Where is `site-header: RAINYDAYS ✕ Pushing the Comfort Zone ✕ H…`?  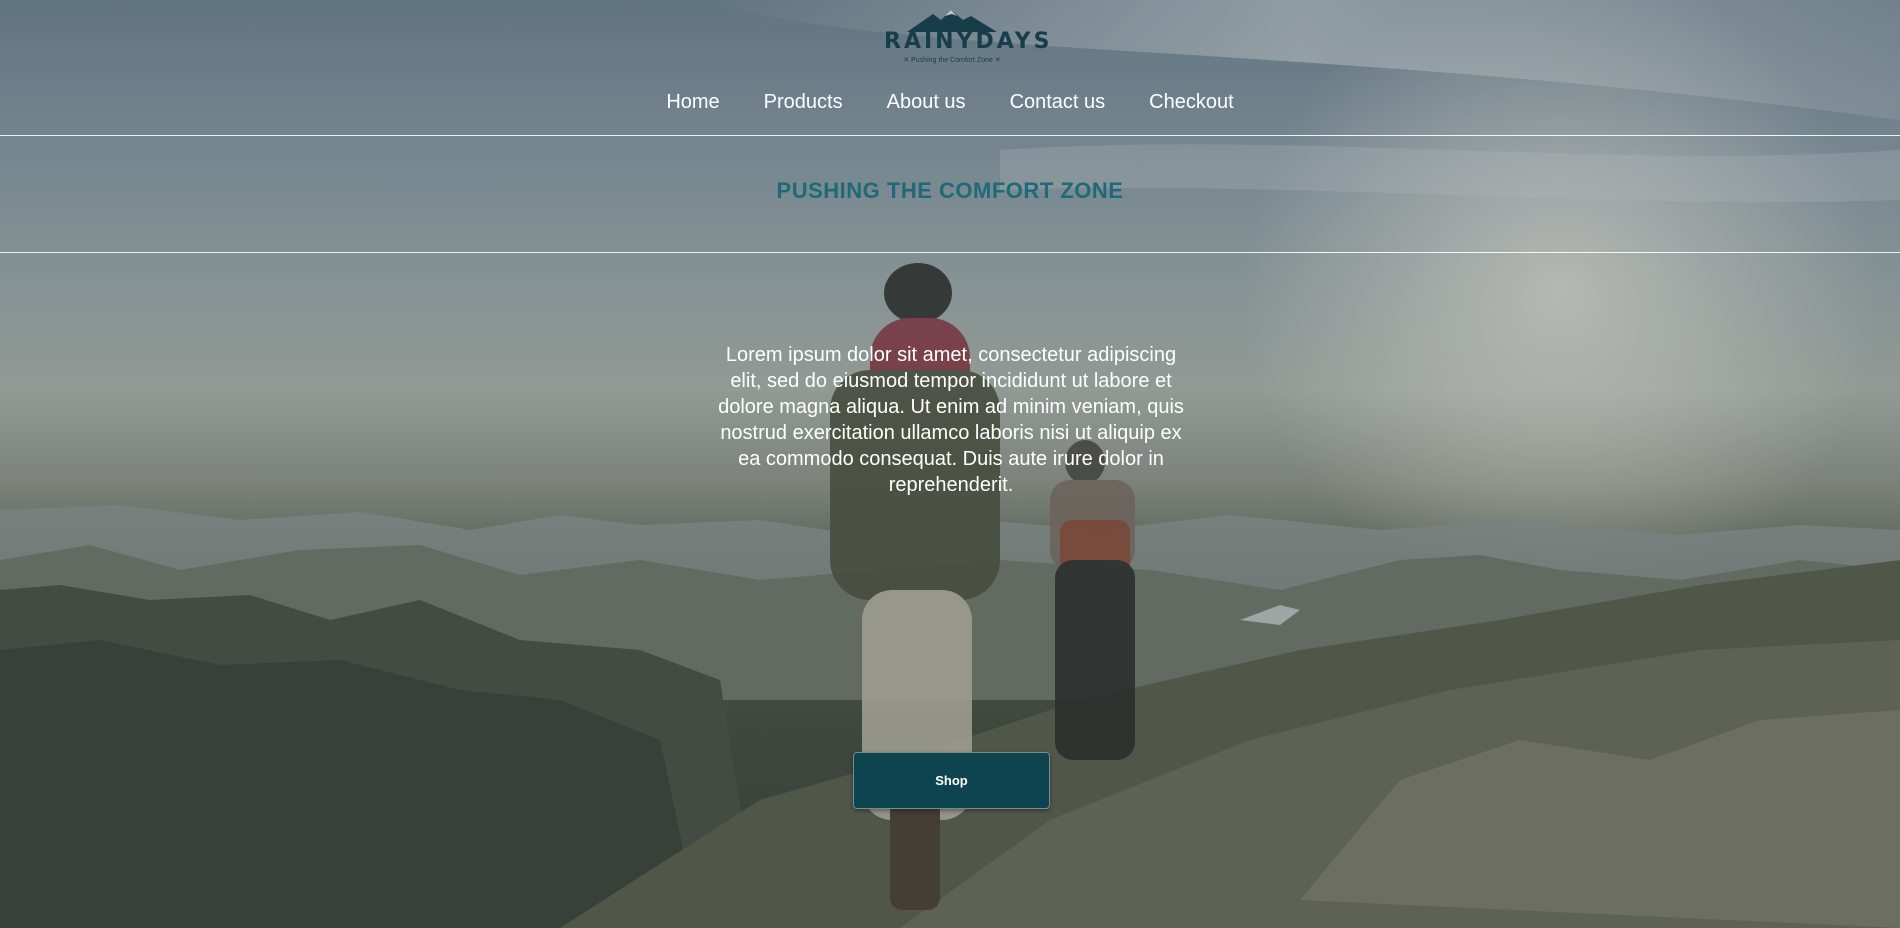
site-header: RAINYDAYS ✕ Pushing the Comfort Zone ✕ H… is located at coordinates (950, 68).